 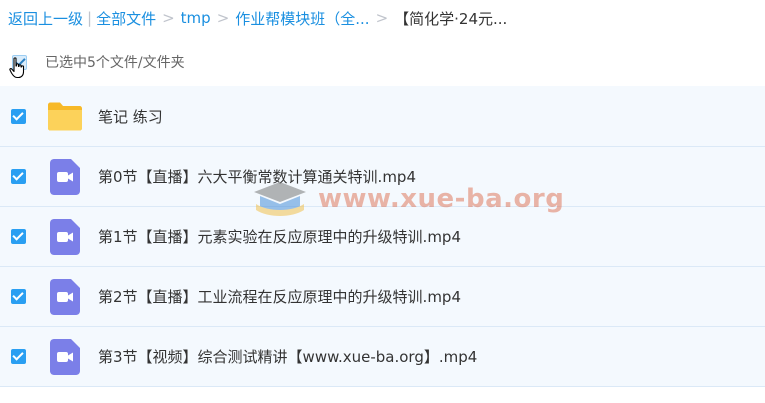 I want to click on file-name: 第1节【直播】元素实验在反应原理中的升级特训.mp4, so click(x=279, y=236).